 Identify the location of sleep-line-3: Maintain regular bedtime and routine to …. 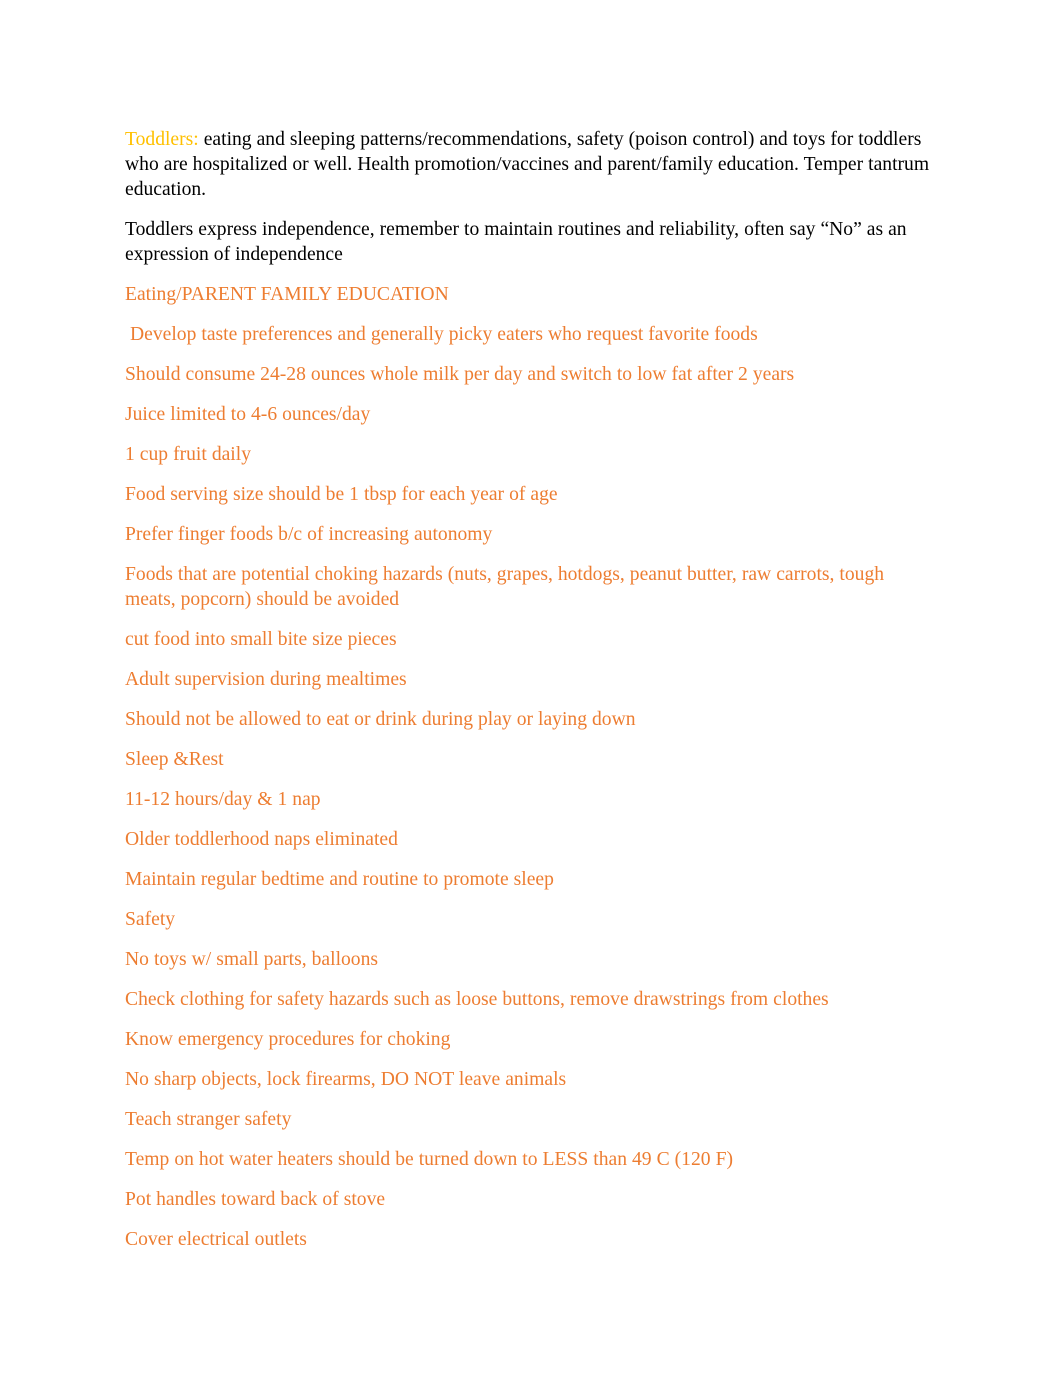
(339, 879).